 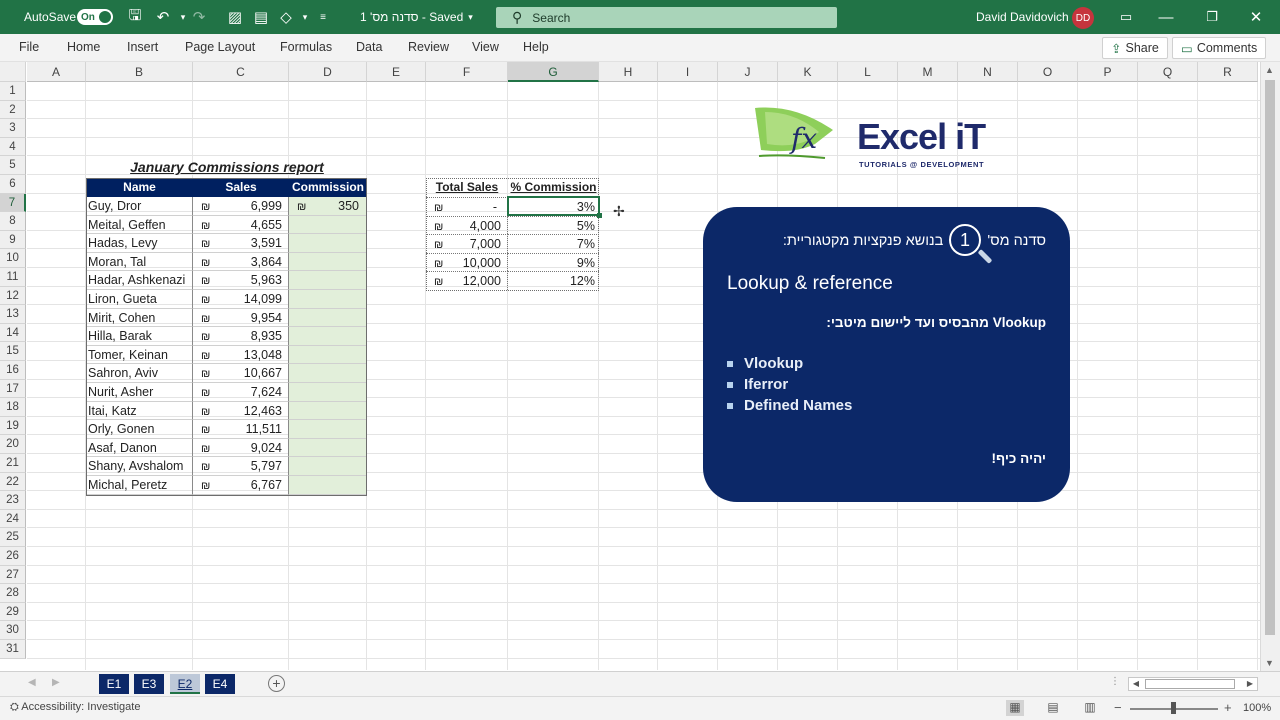 I want to click on column-header-f: F, so click(x=467, y=72).